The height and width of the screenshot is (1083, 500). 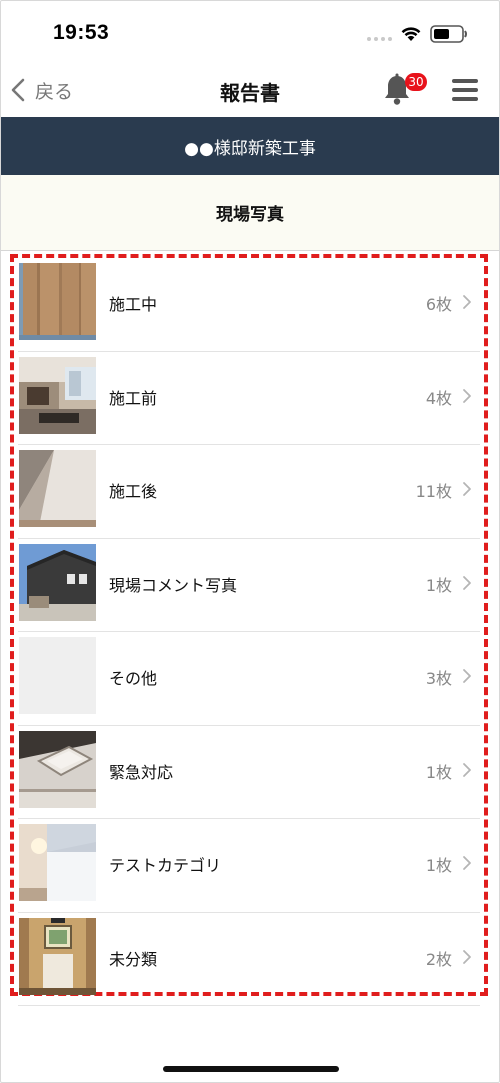 I want to click on category-label: 緊急対応, so click(x=141, y=772).